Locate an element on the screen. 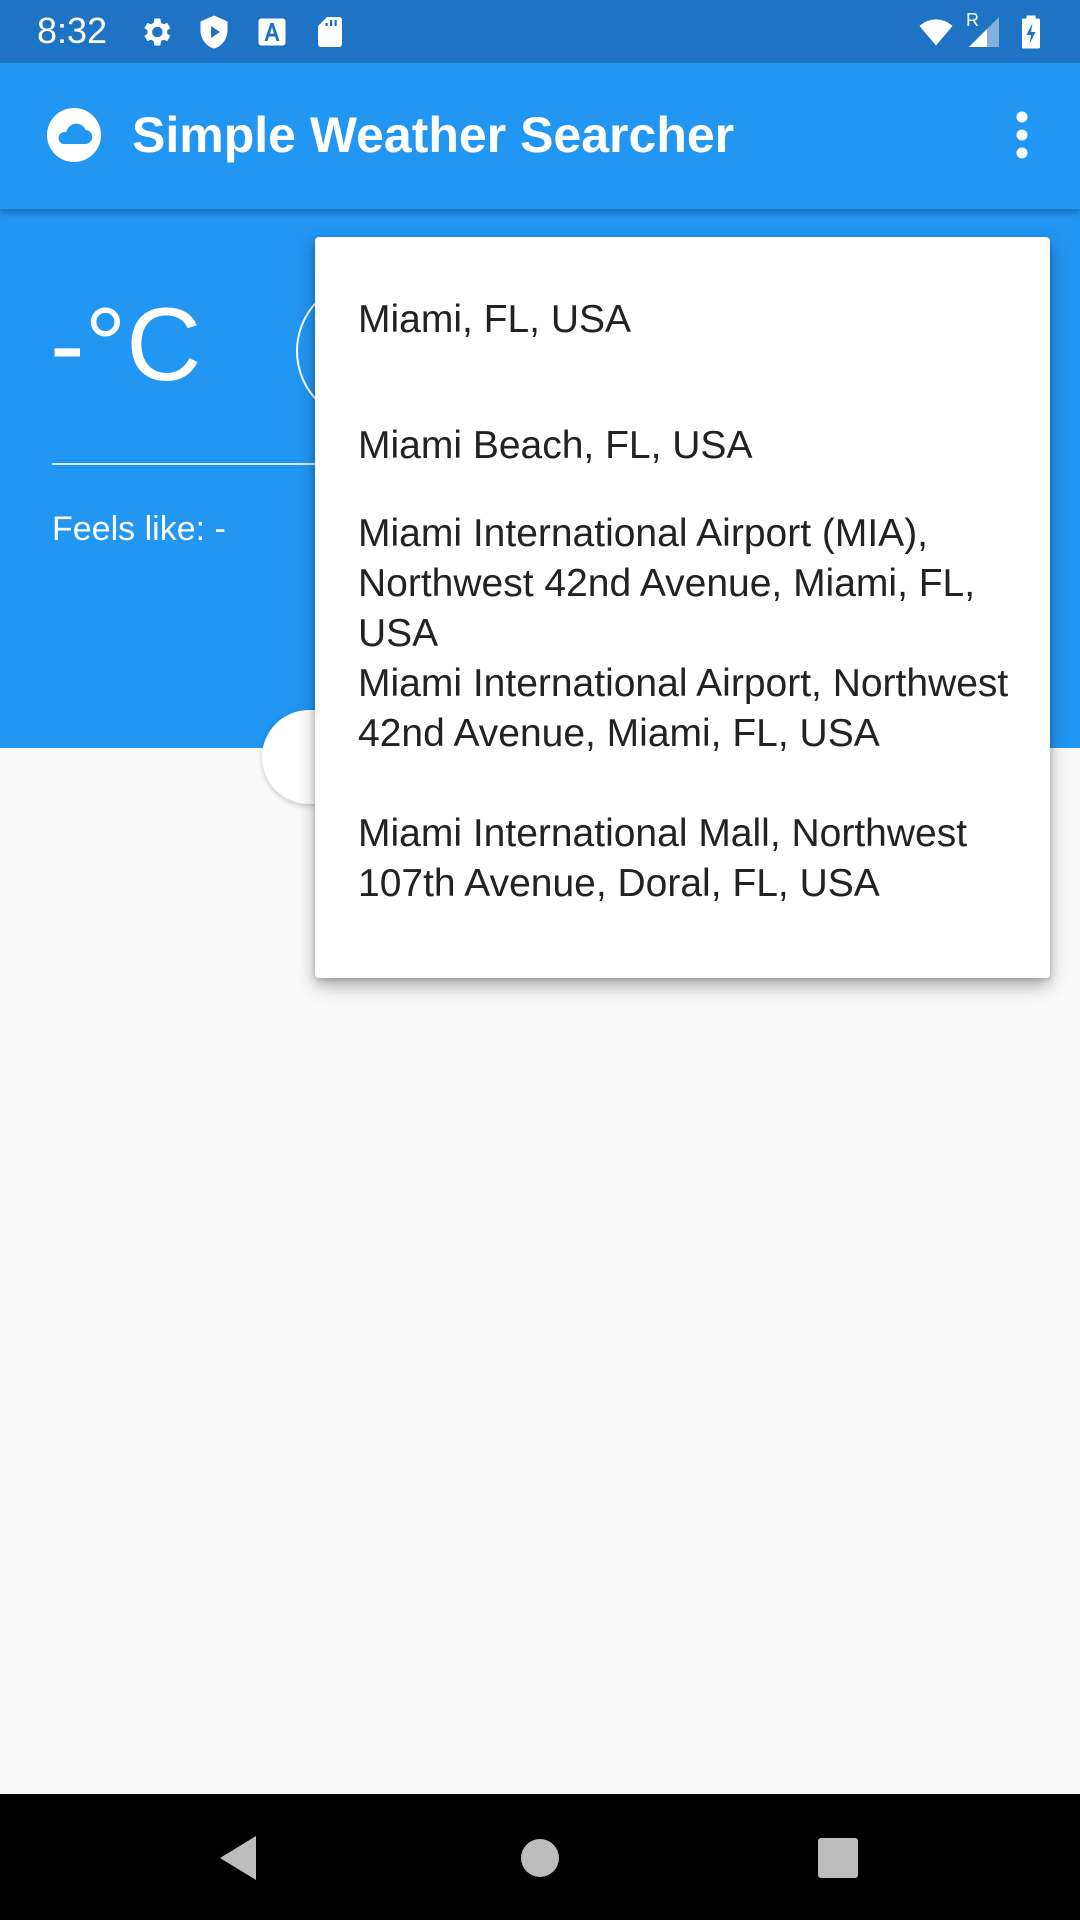  suggestion-item: Miami Beach, FL, USA is located at coordinates (693, 446).